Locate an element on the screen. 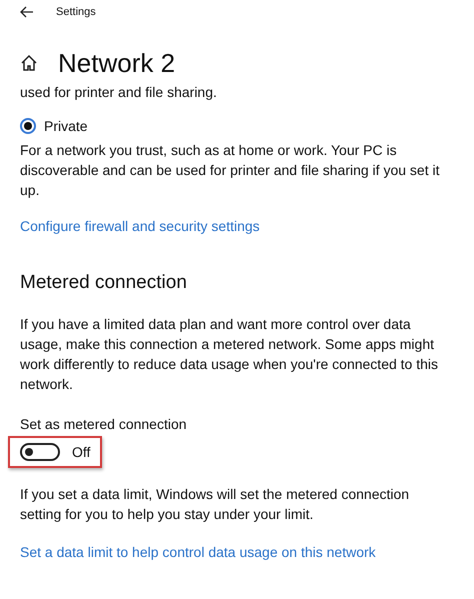  description-text: If you have a limited data plan and want more control over data usage, make this connection a metered network. Some apps might work differently to reduce data usage when you're connected to this network. is located at coordinates (230, 354).